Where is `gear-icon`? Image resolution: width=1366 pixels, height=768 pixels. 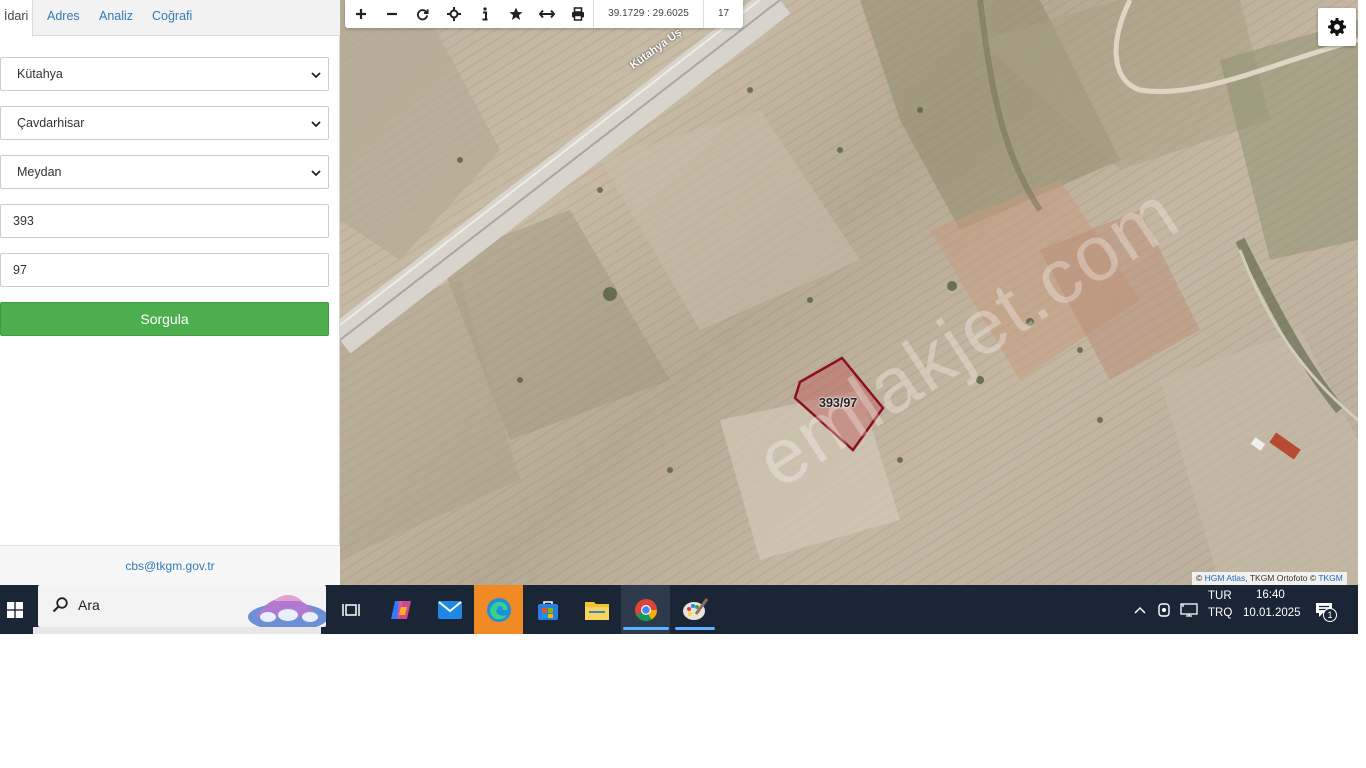 gear-icon is located at coordinates (1337, 27).